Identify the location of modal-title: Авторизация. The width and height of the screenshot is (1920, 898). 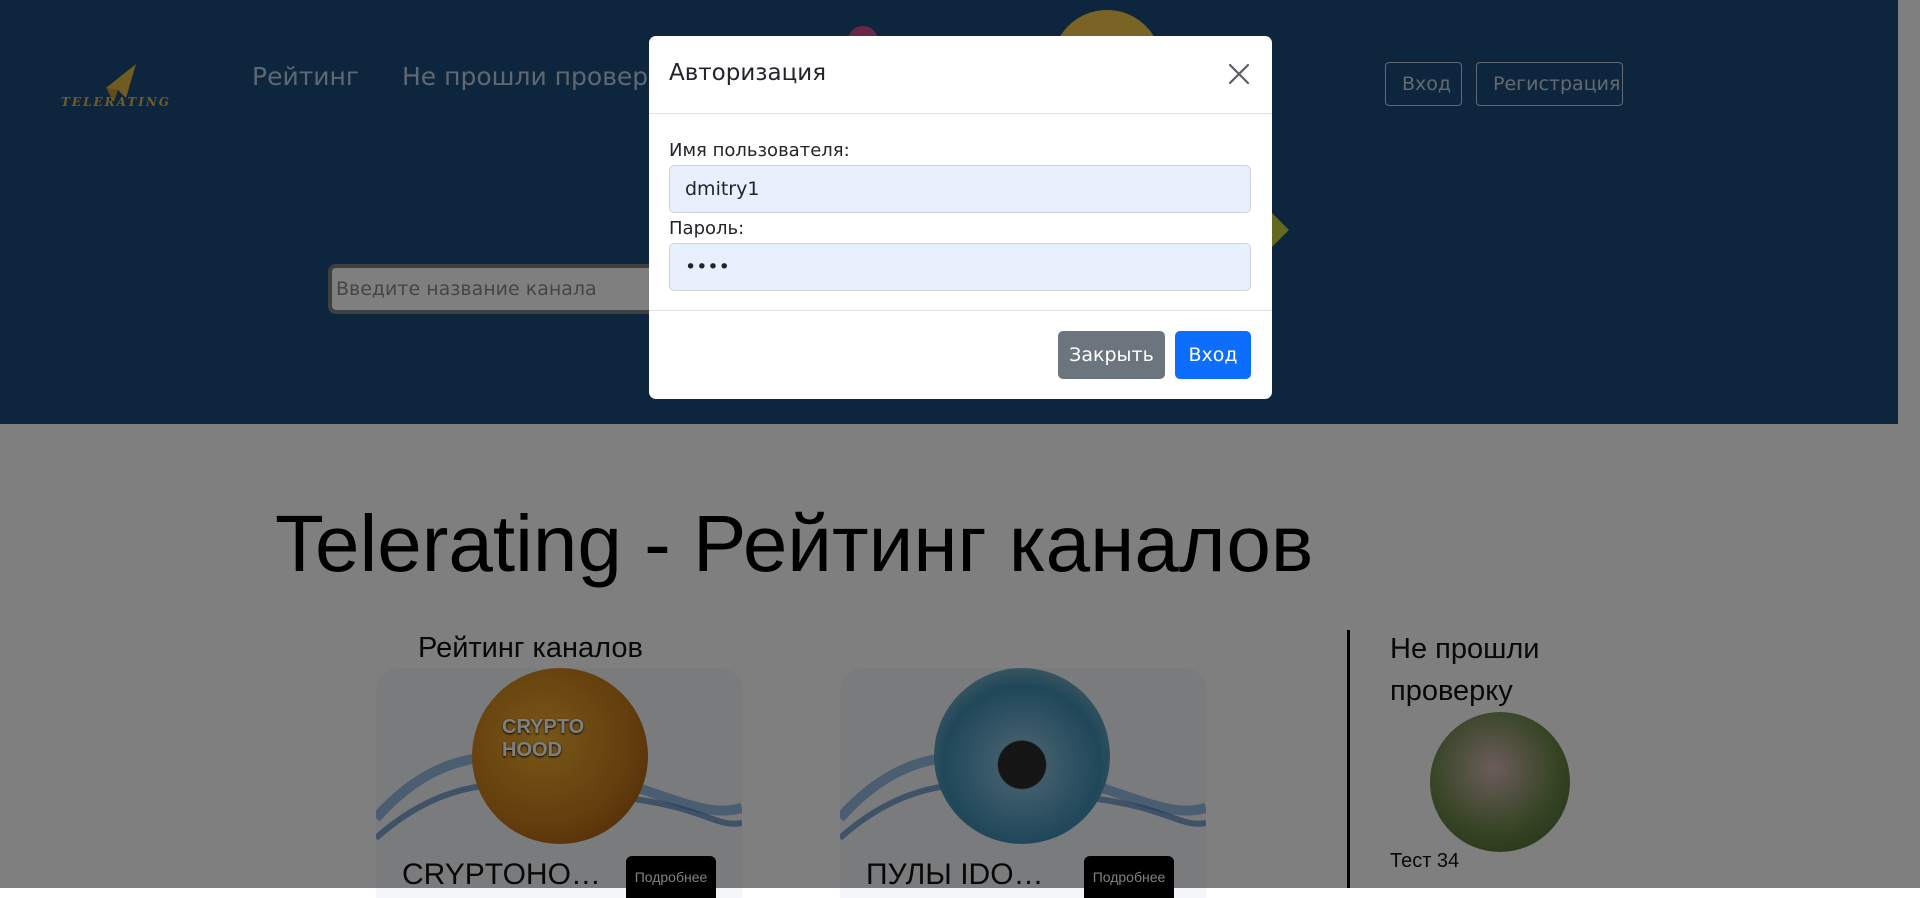
(748, 73).